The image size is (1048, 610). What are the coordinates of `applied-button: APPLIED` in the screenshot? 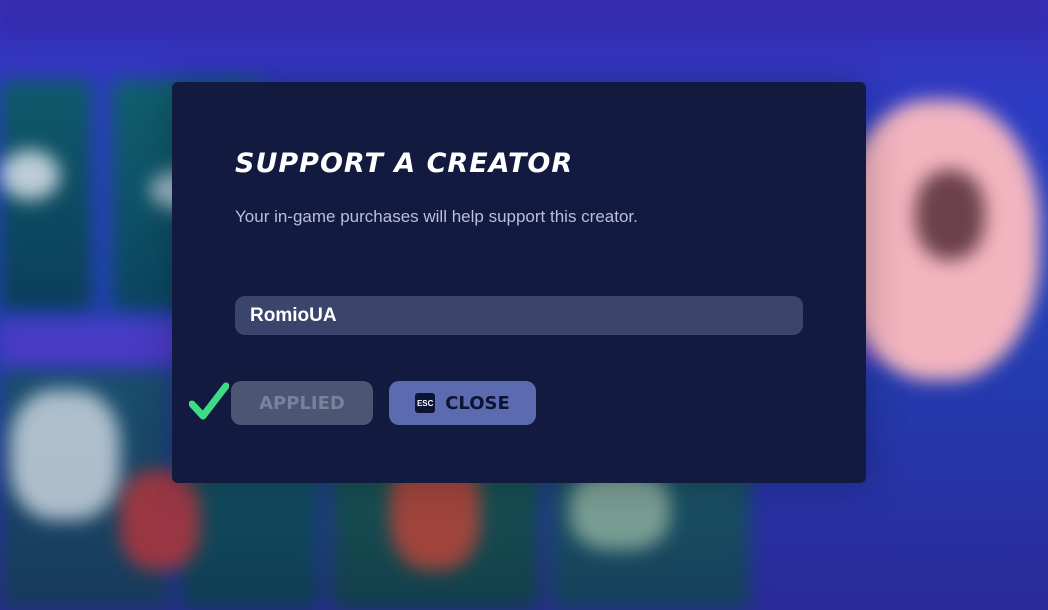 It's located at (302, 403).